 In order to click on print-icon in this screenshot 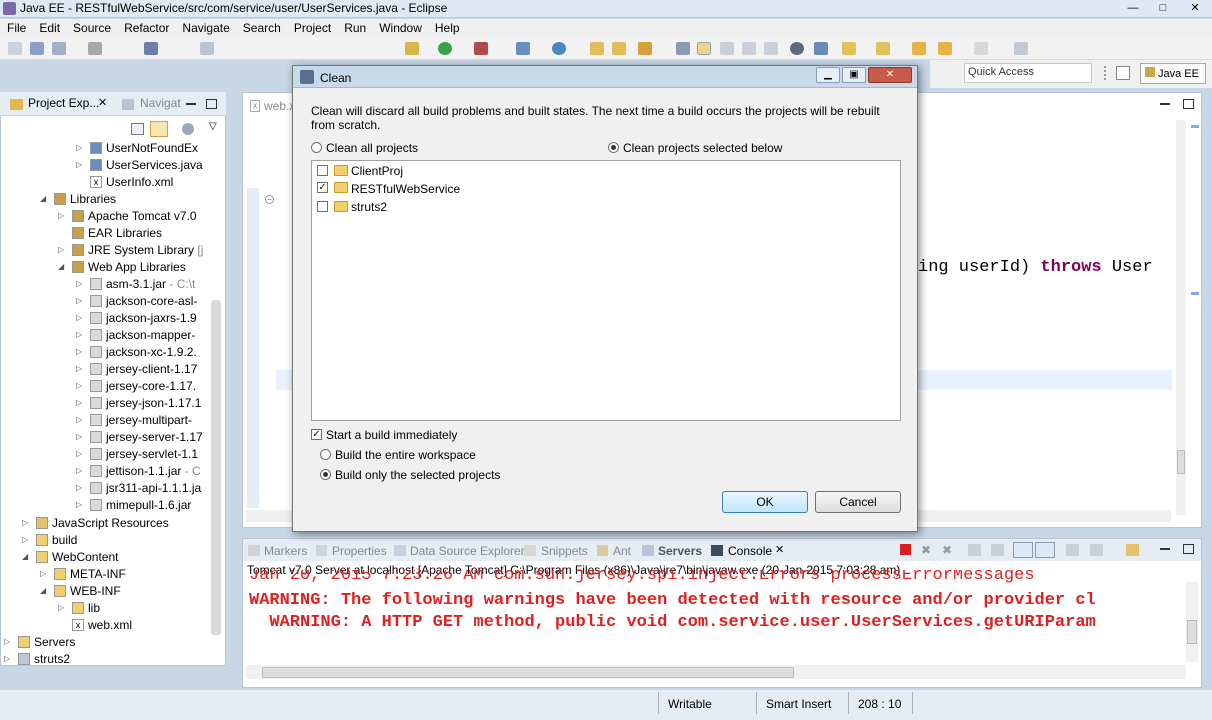, I will do `click(95, 48)`.